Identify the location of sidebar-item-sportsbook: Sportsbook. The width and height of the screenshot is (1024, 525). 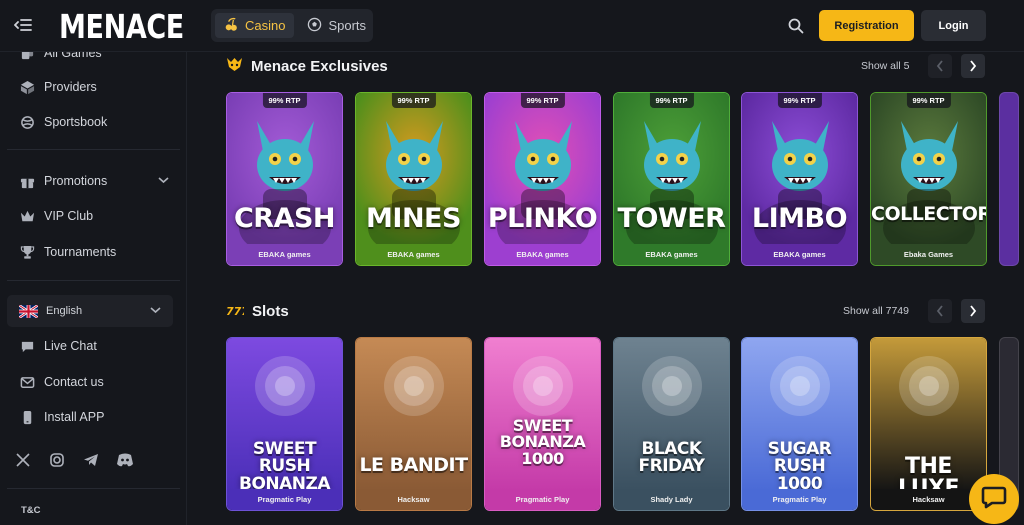
(94, 122).